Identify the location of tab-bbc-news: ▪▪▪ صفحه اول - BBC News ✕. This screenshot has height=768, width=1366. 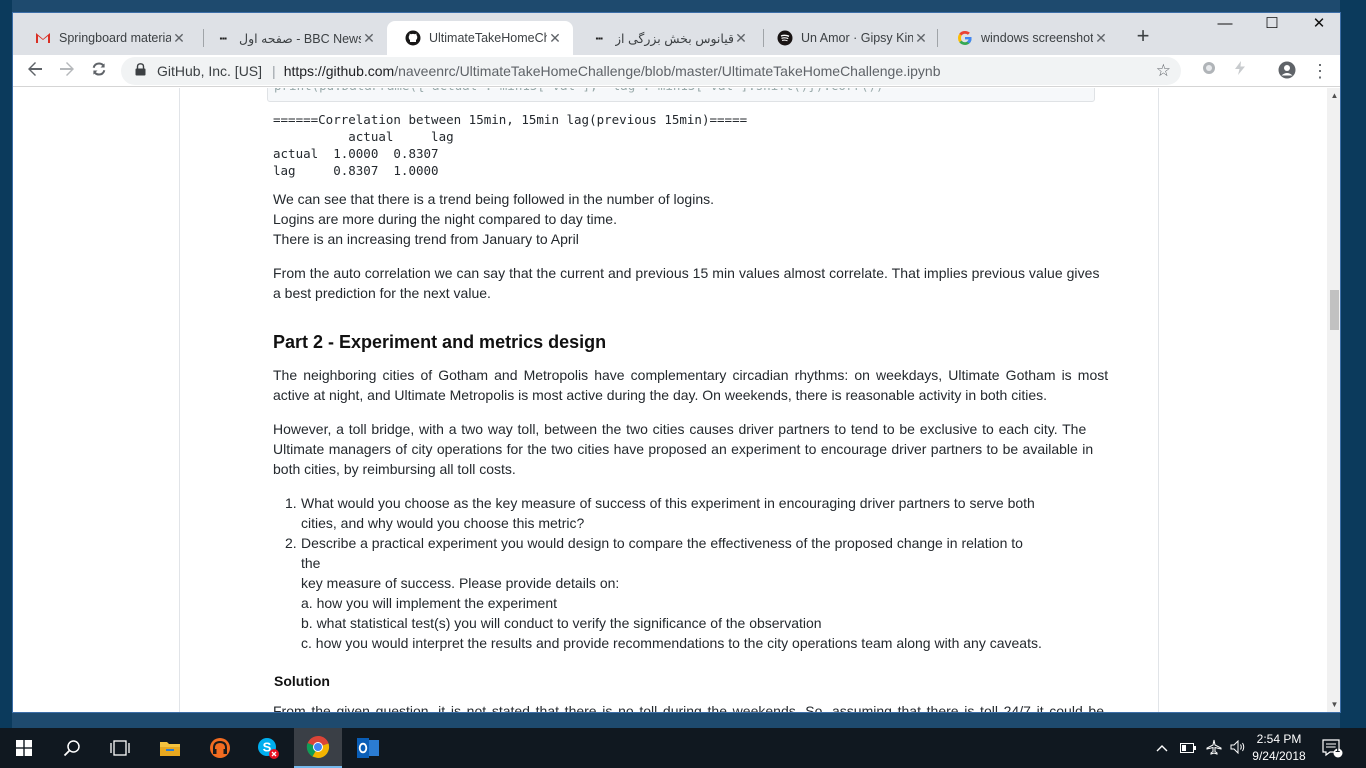
(292, 38).